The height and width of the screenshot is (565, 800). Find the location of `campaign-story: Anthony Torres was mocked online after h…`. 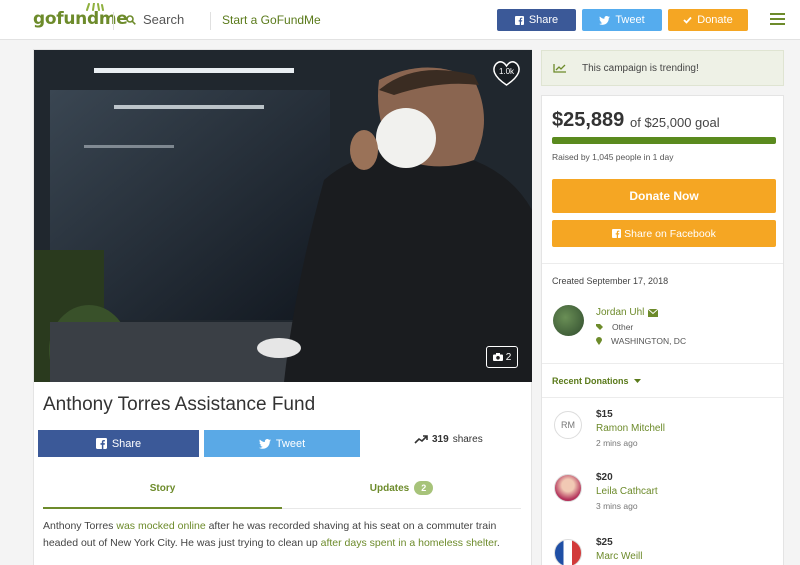

campaign-story: Anthony Torres was mocked online after h… is located at coordinates (278, 535).